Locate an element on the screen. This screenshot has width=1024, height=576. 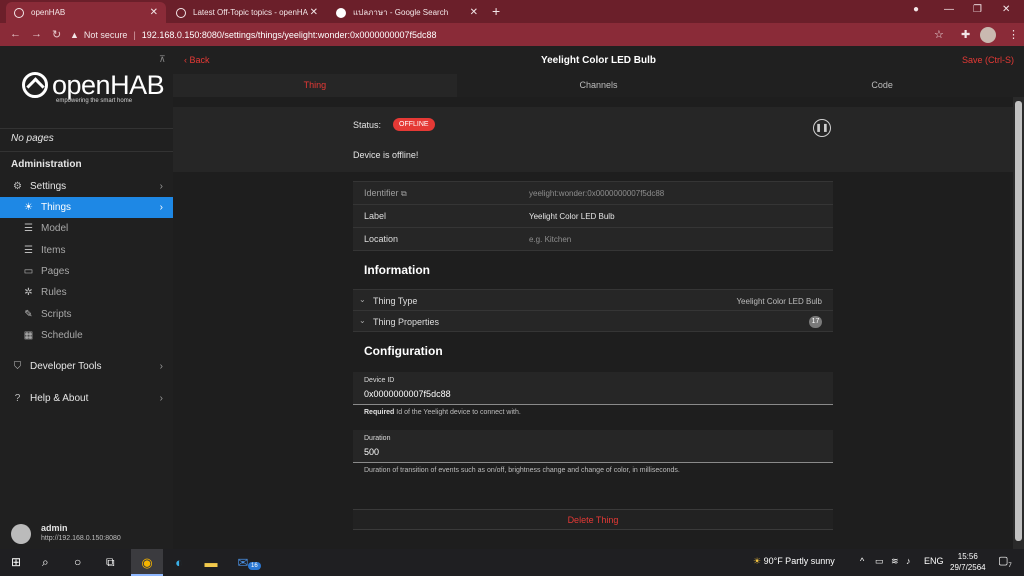
tab-search-icon: ● is located at coordinates (916, 9).